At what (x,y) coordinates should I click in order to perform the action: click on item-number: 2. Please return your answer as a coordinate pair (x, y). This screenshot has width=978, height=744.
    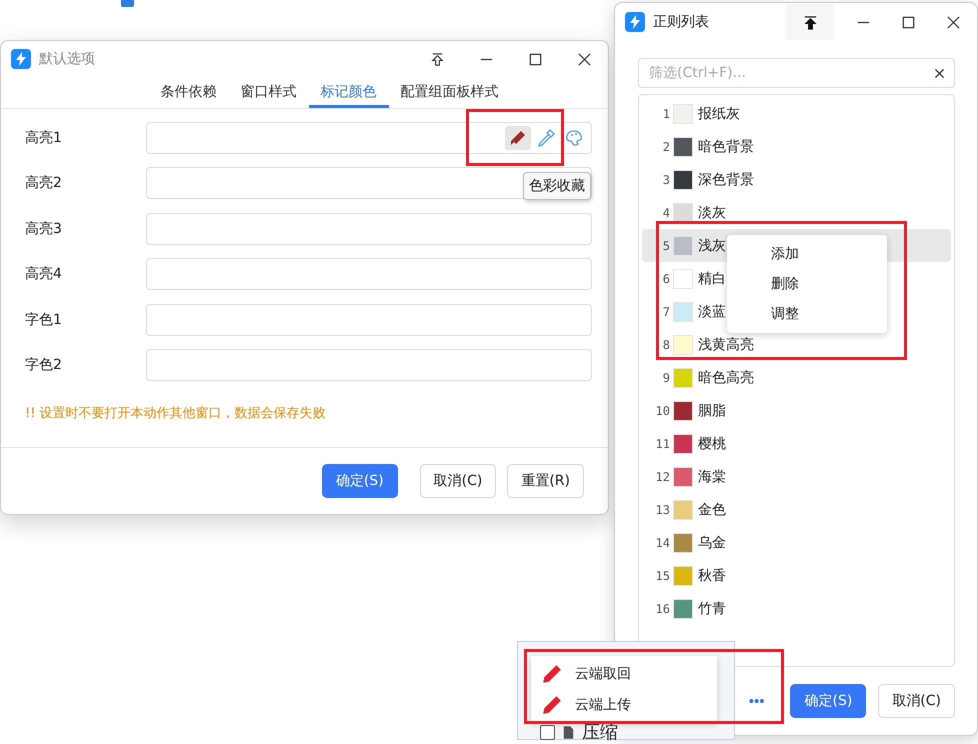
    Looking at the image, I should click on (666, 147).